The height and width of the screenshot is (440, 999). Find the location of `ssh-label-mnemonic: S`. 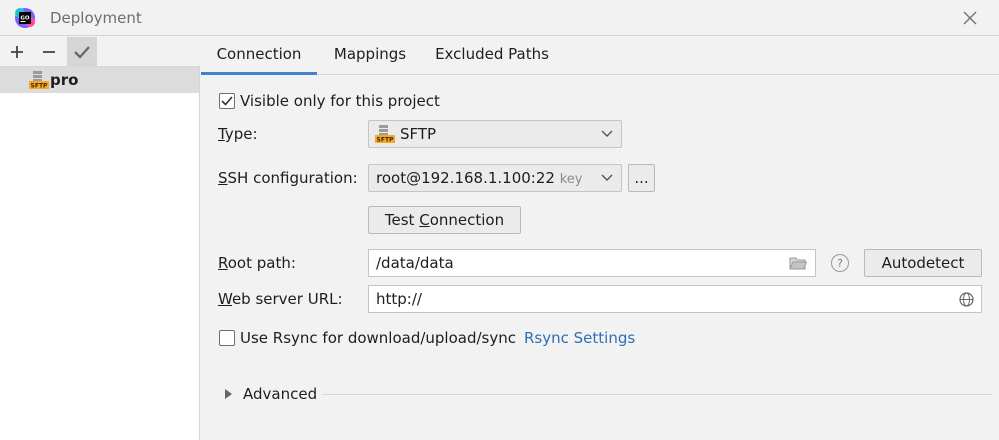

ssh-label-mnemonic: S is located at coordinates (223, 178).